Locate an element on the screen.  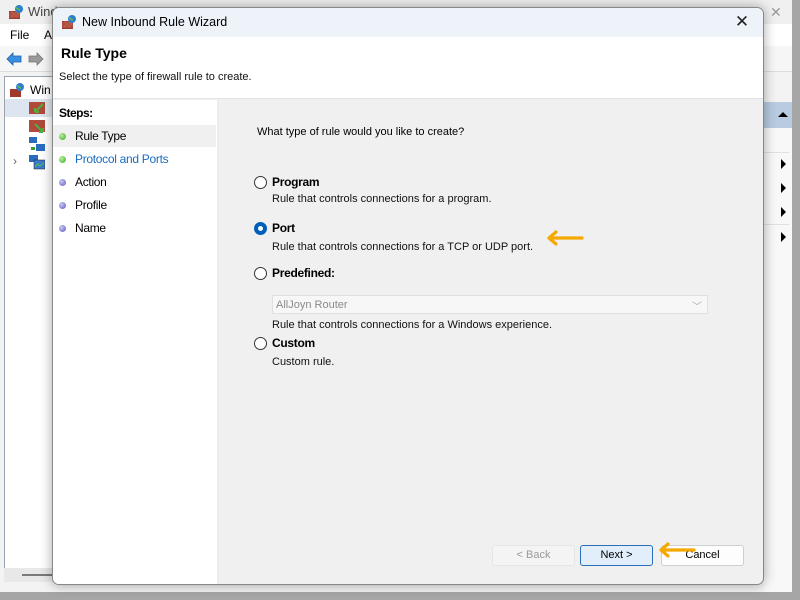
steps-title: Steps: is located at coordinates (76, 113).